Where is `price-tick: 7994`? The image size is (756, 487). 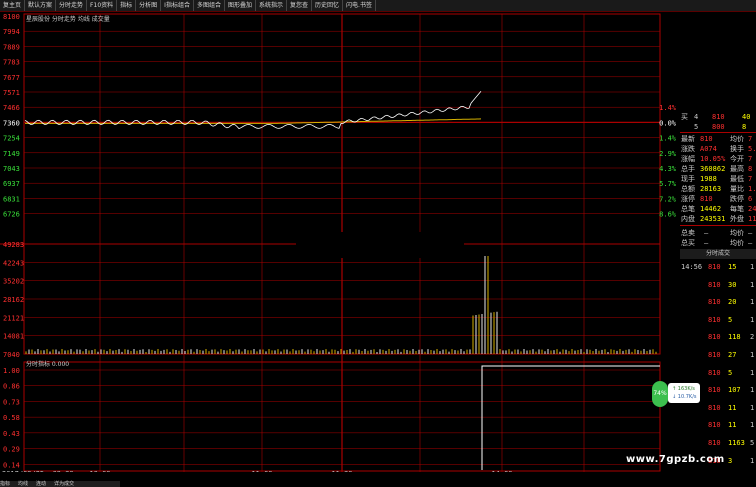 price-tick: 7994 is located at coordinates (11, 32).